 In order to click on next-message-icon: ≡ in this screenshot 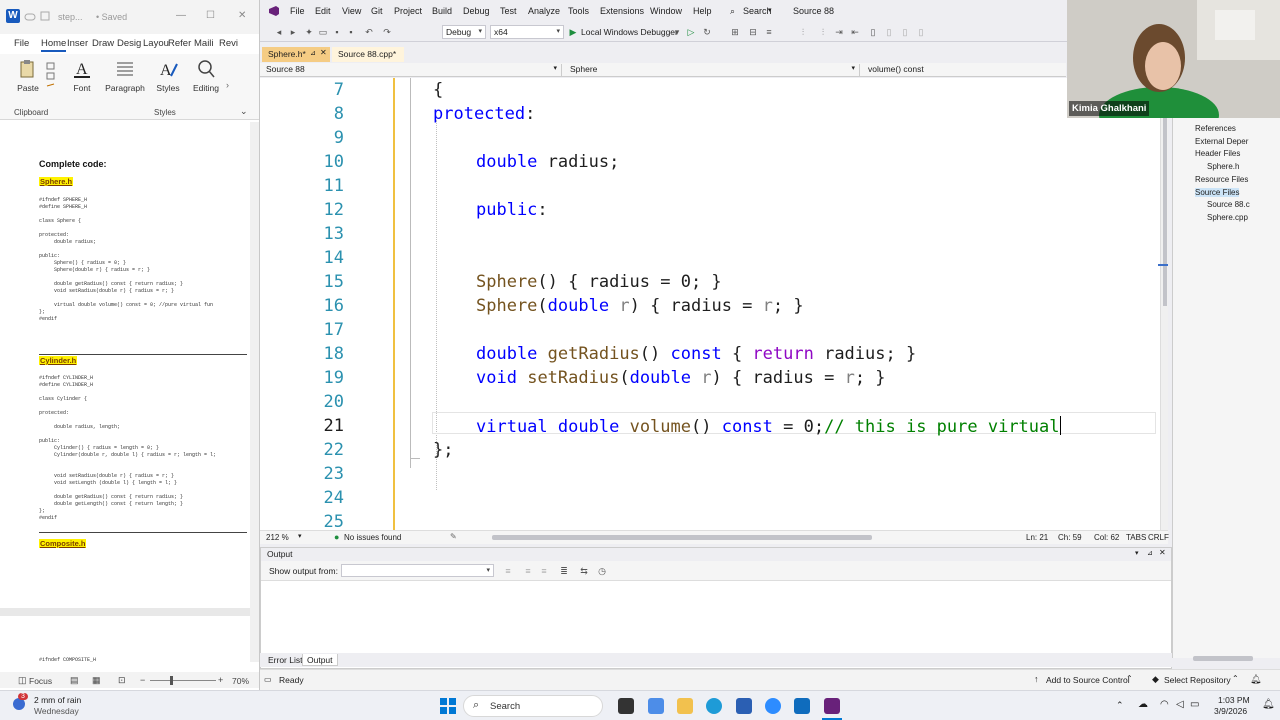, I will do `click(544, 571)`.